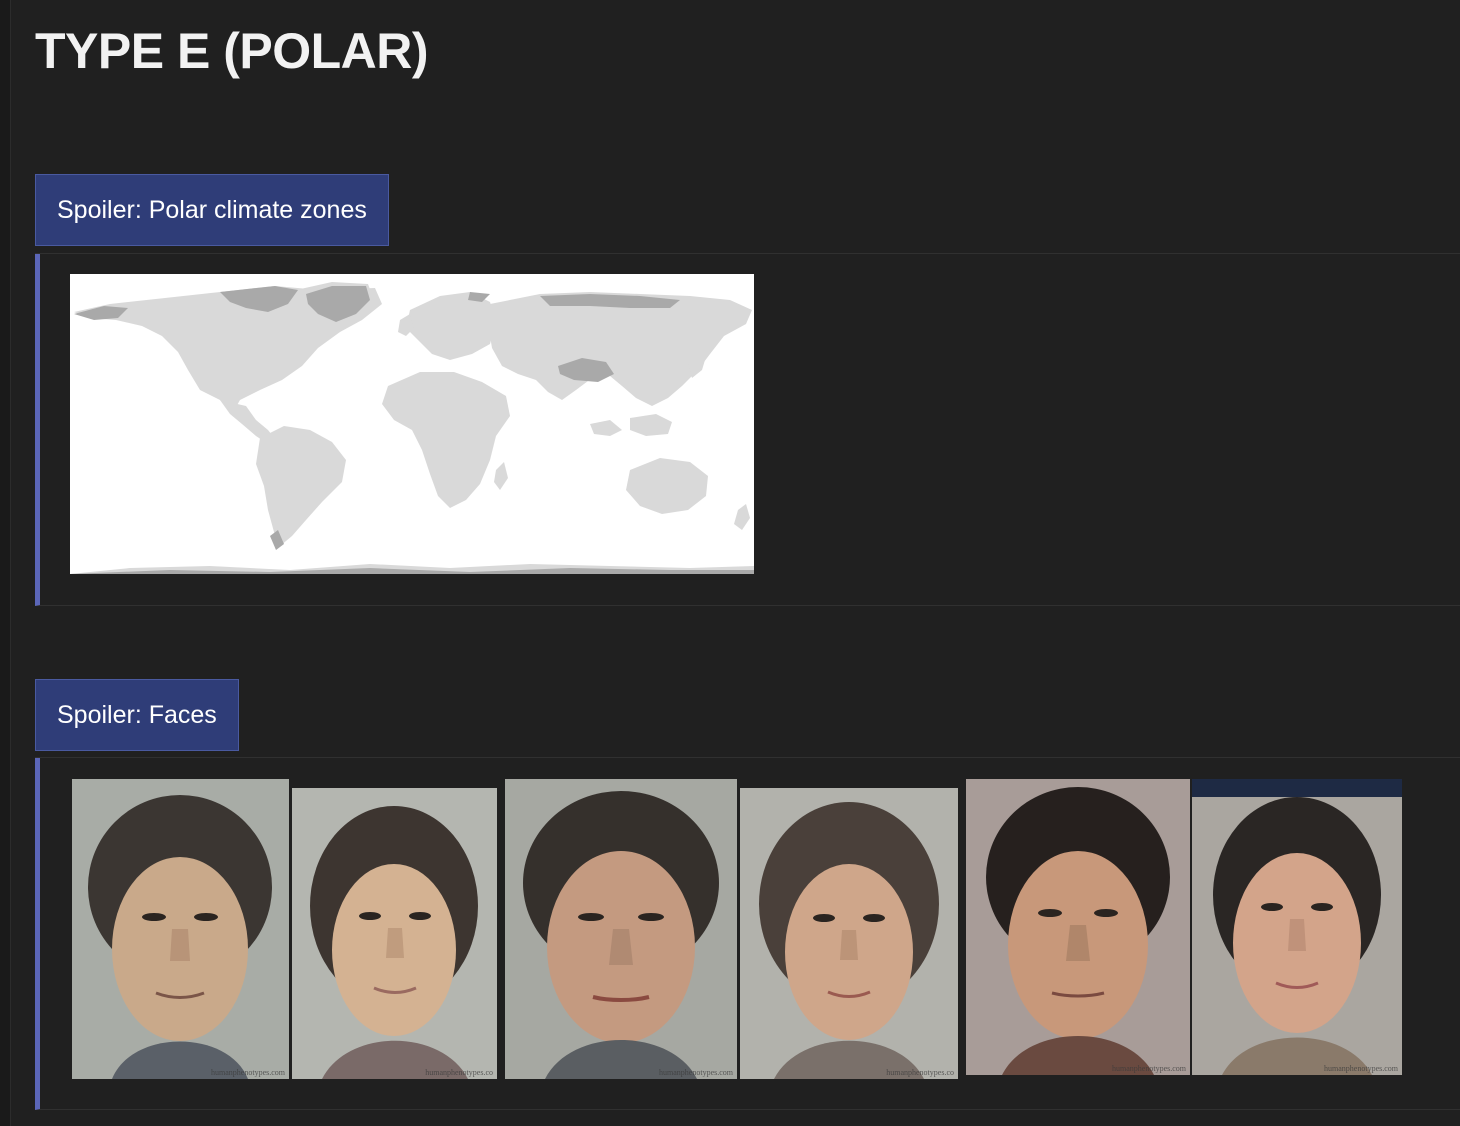  I want to click on left-rail, so click(5, 563).